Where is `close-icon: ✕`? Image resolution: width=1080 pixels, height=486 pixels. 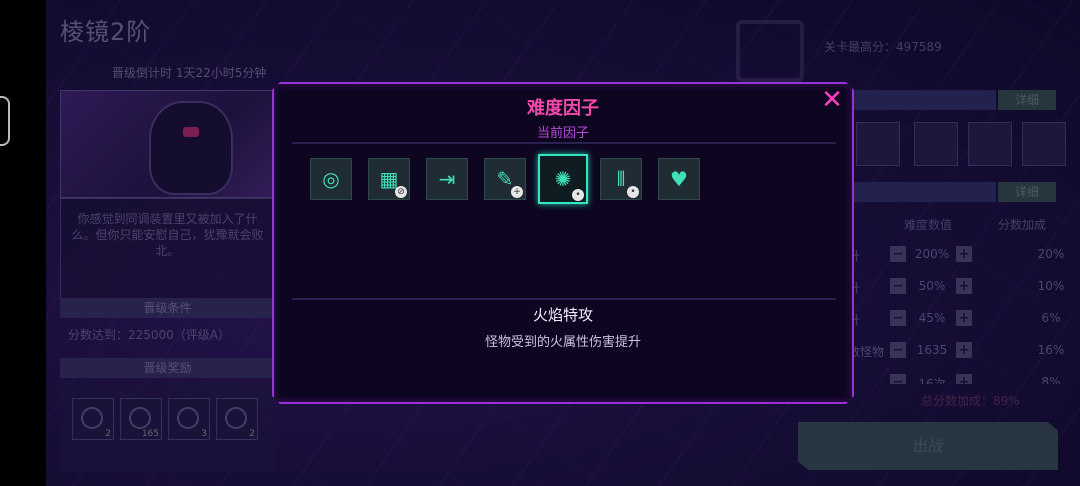
close-icon: ✕ is located at coordinates (832, 100).